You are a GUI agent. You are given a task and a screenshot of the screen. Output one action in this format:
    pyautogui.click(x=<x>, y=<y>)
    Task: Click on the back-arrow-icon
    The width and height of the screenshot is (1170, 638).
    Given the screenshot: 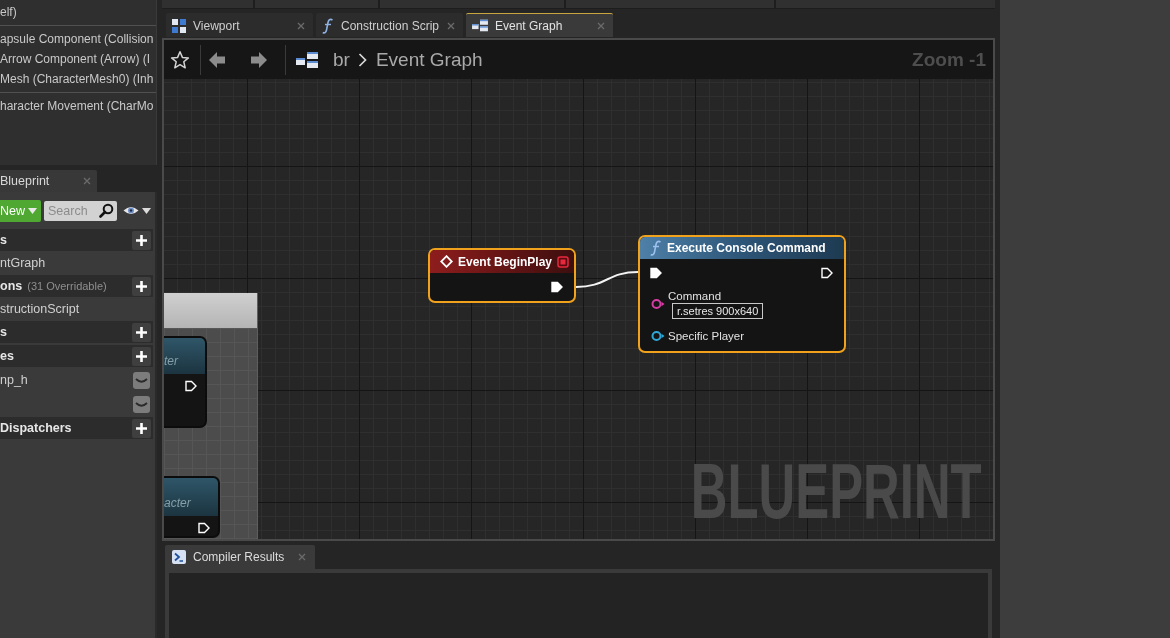 What is the action you would take?
    pyautogui.click(x=217, y=59)
    